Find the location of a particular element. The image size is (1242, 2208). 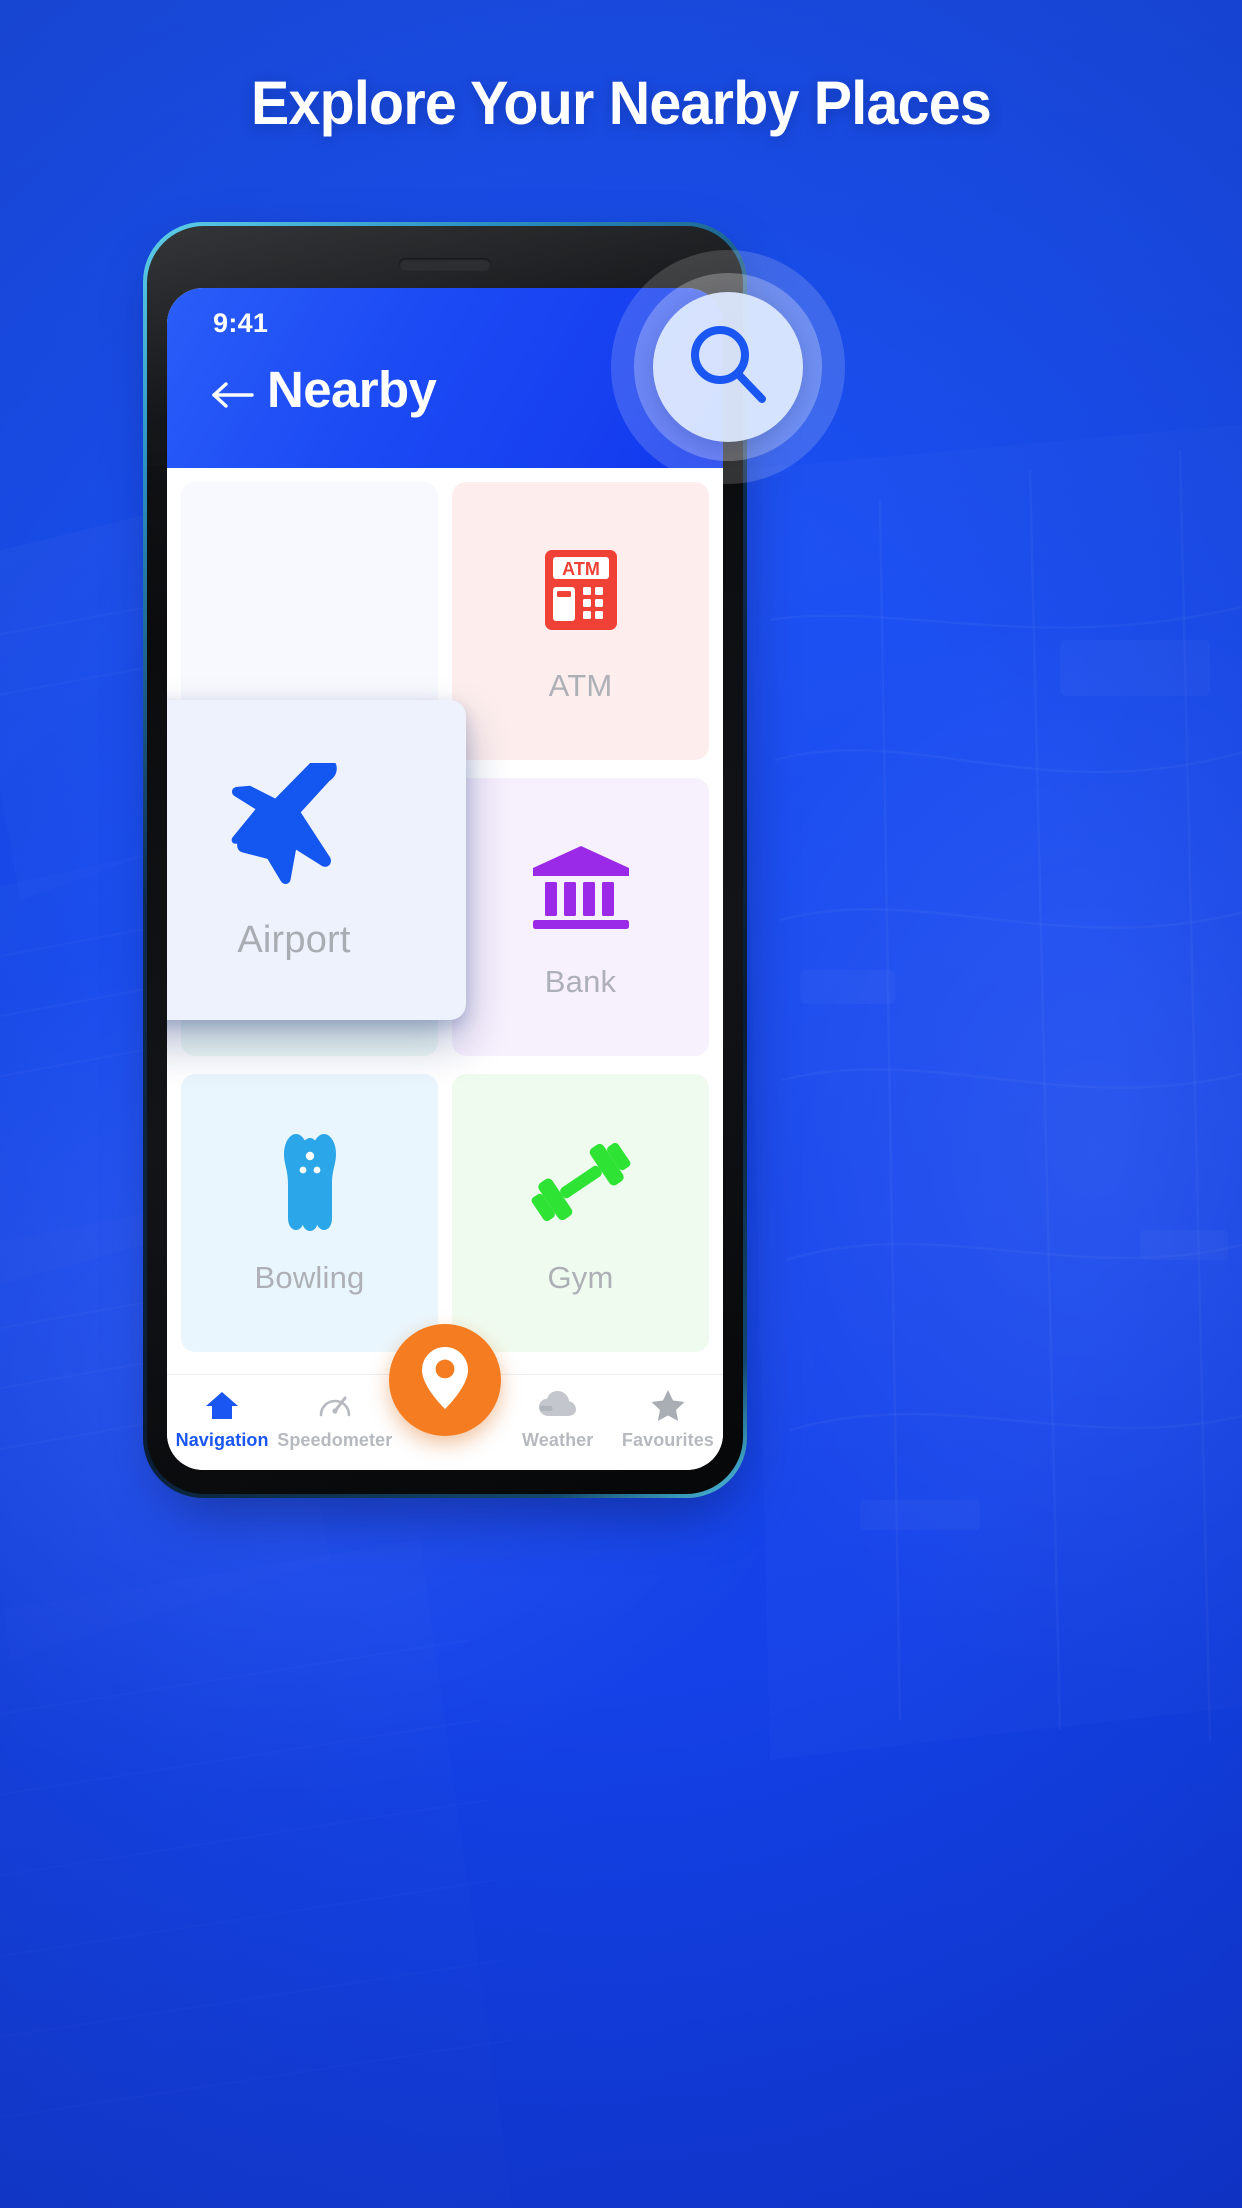

grid-tile-bank: Bank is located at coordinates (580, 917).